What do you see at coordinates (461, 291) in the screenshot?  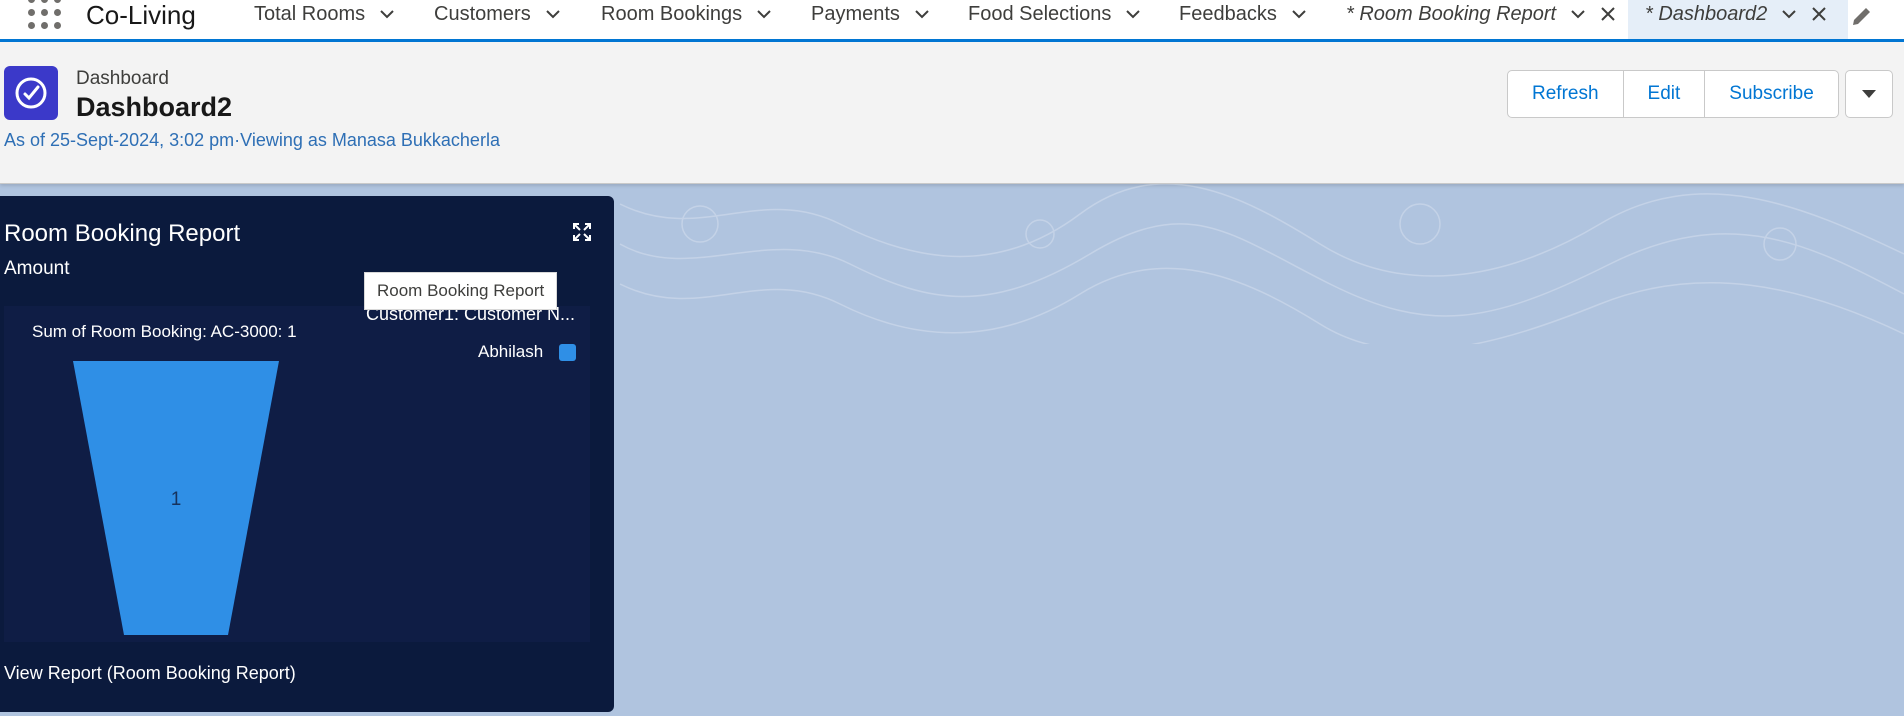 I see `tooltip: Room Booking Report` at bounding box center [461, 291].